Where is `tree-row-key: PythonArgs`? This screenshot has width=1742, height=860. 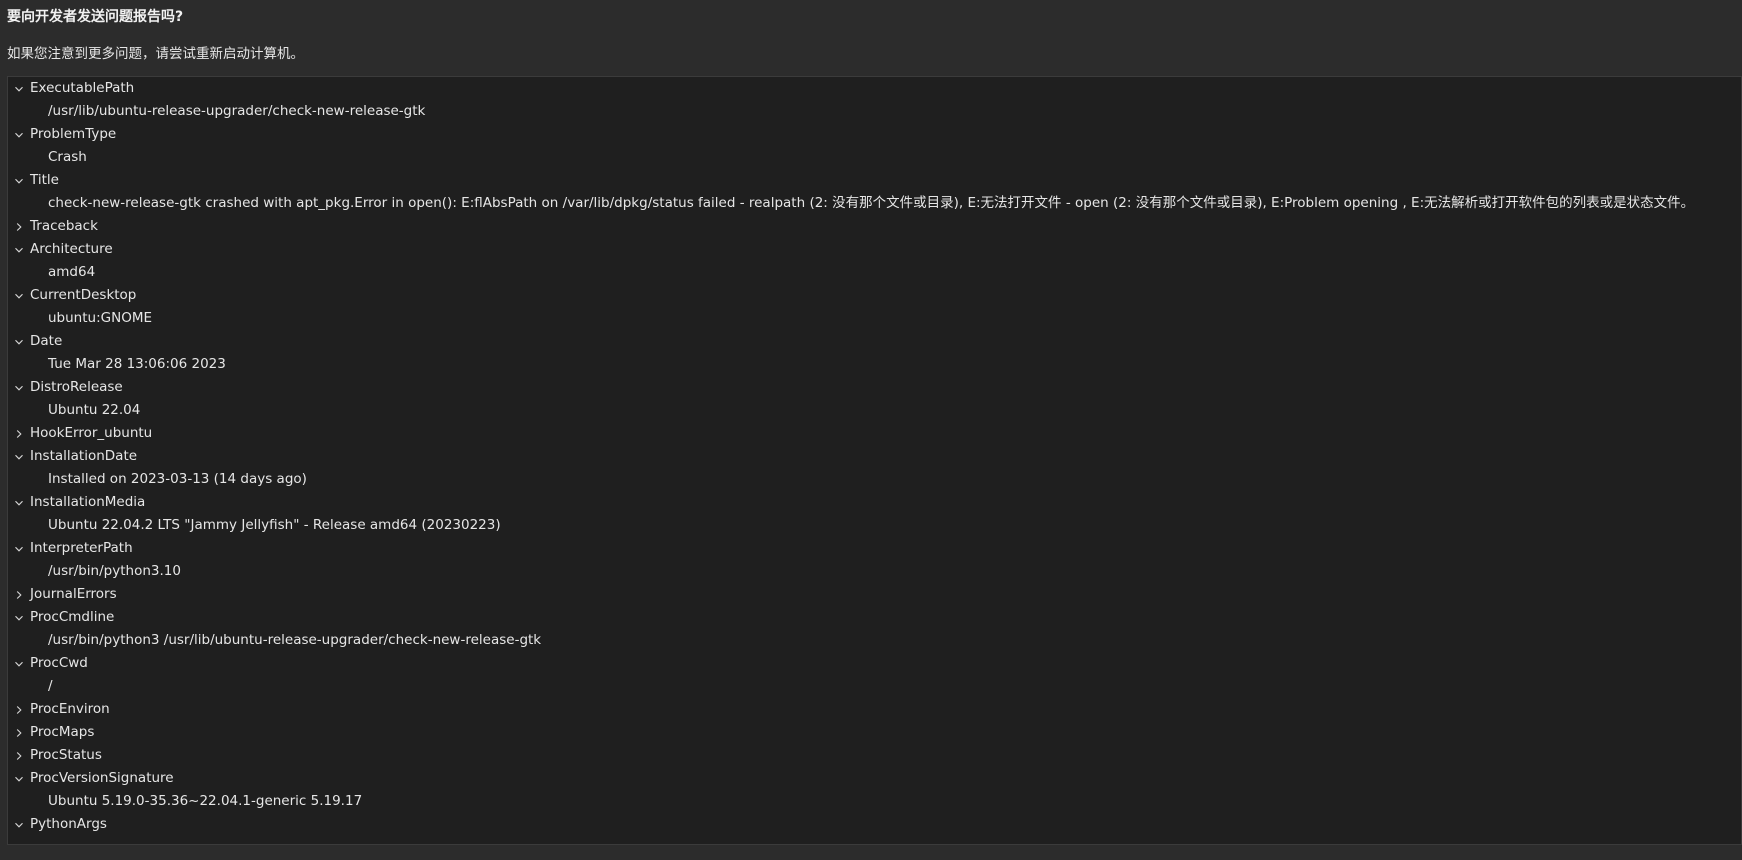
tree-row-key: PythonArgs is located at coordinates (68, 824).